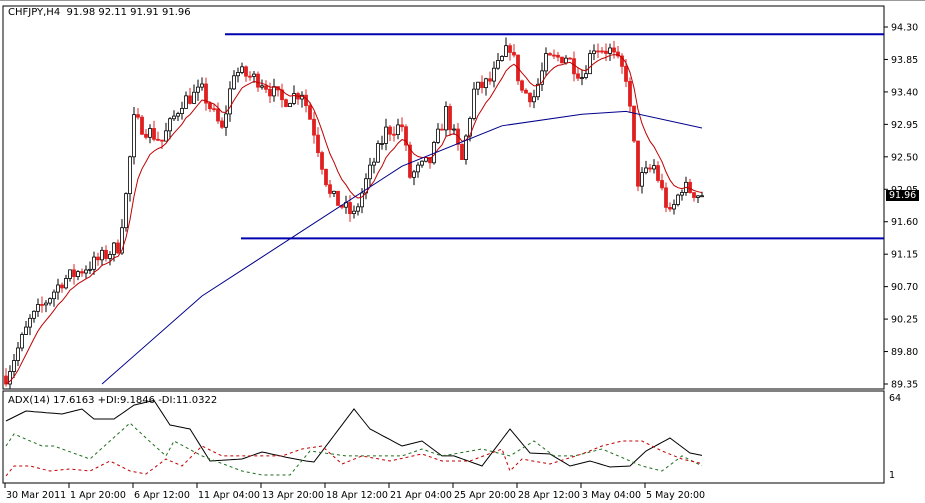 The height and width of the screenshot is (503, 925). What do you see at coordinates (904, 352) in the screenshot?
I see `y-tick-label: 89.80` at bounding box center [904, 352].